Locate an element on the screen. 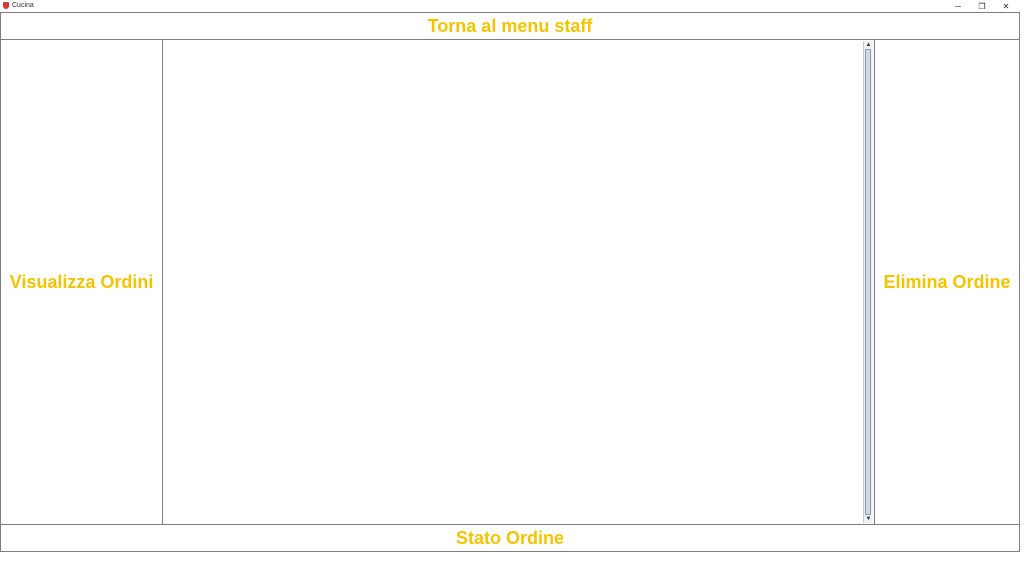 The image size is (1024, 573). app-icon is located at coordinates (6, 5).